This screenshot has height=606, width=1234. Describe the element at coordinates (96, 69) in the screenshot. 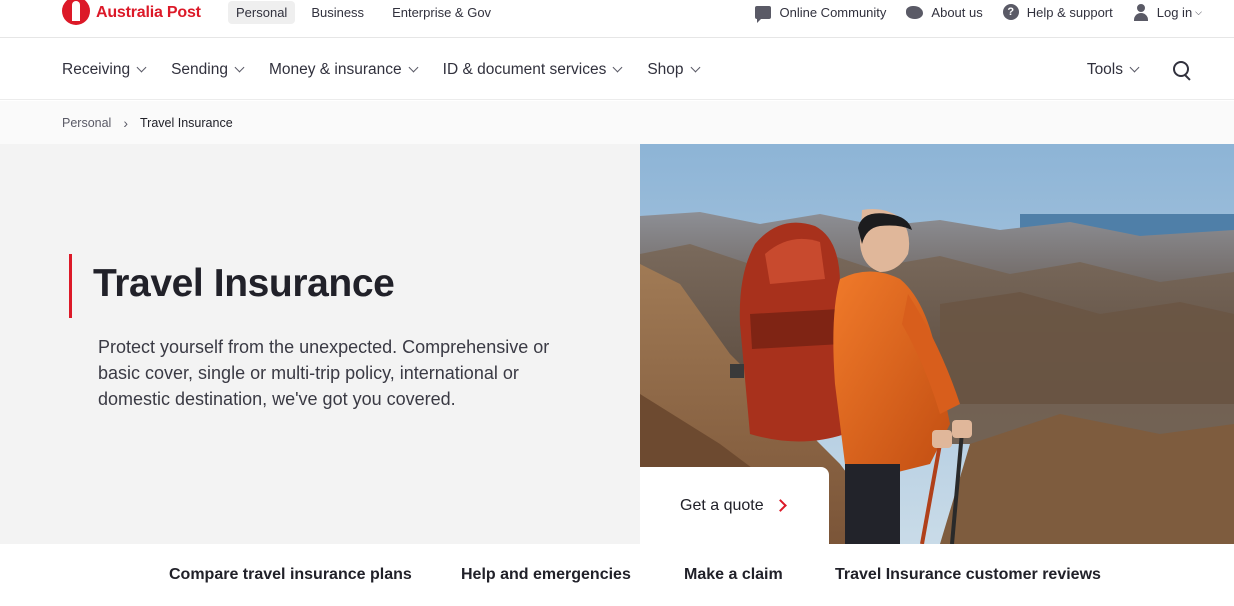

I see `nav-item-label: Receiving` at that location.